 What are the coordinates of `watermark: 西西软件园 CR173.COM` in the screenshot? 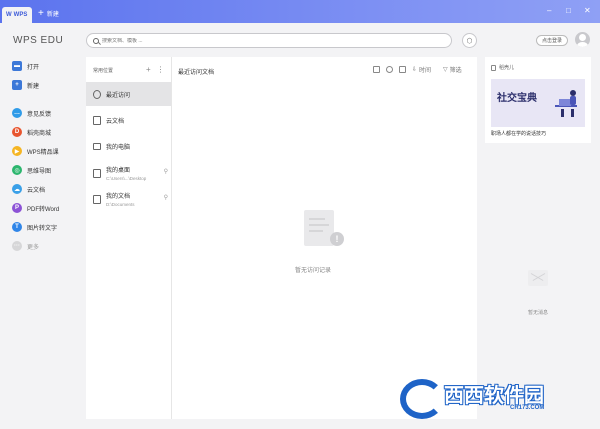 It's located at (495, 399).